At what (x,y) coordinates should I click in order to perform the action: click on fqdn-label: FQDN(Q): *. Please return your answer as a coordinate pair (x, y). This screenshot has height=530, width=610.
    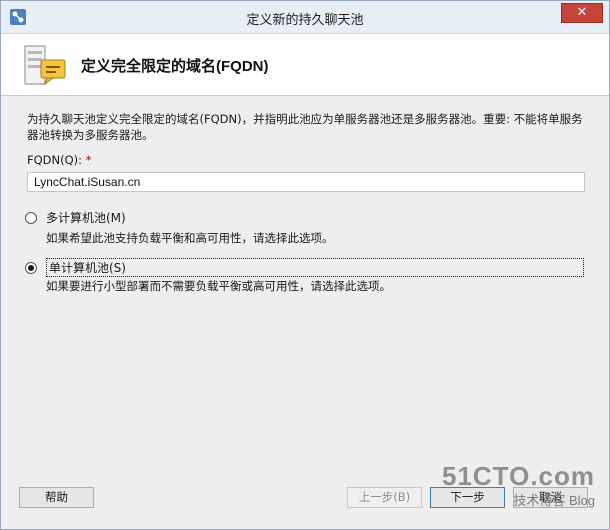
    Looking at the image, I should click on (59, 160).